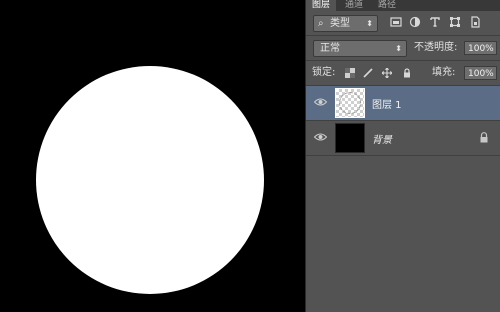 The image size is (500, 312). Describe the element at coordinates (387, 105) in the screenshot. I see `layer-name: 图层 1` at that location.